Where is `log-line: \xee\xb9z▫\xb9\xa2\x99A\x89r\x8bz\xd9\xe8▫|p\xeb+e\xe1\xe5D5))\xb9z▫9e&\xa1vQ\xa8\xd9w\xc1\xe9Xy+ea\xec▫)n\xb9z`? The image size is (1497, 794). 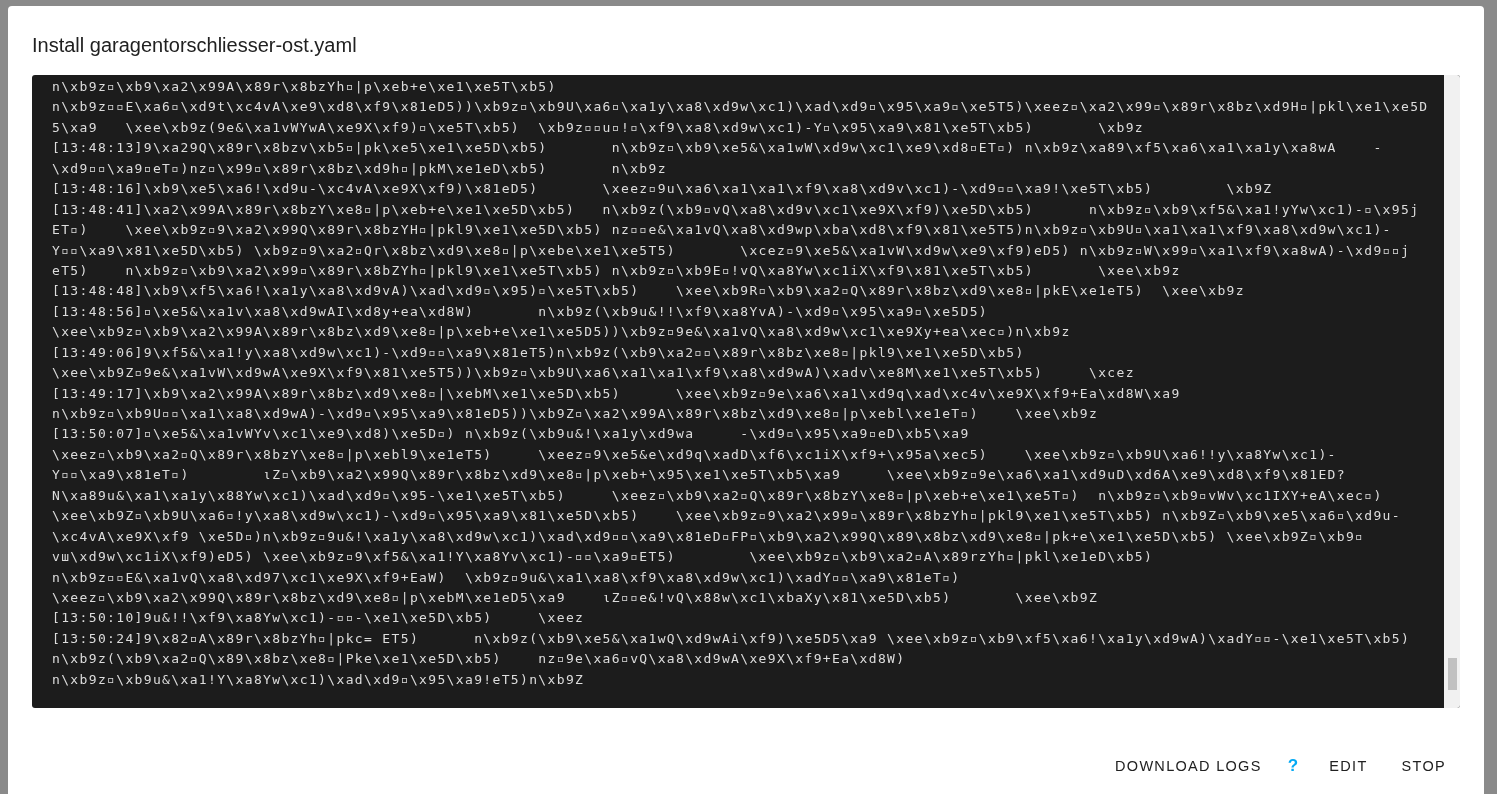 log-line: \xee\xb9z▫\xb9\xa2\x99A\x89r\x8bz\xd9\xe8▫|p\xeb+e\xe1\xe5D5))\xb9z▫9e&\xa1vQ\xa8\xd9w\xc1\xe9Xy+ea\xec▫)n\xb9z is located at coordinates (562, 332).